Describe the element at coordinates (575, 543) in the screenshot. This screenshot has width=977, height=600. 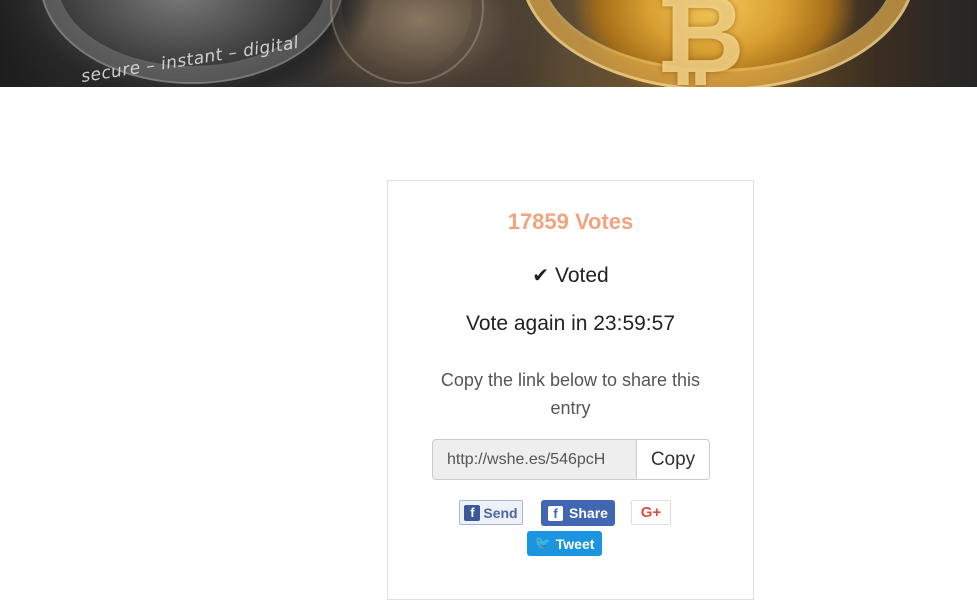
I see `tweet-label: Tweet` at that location.